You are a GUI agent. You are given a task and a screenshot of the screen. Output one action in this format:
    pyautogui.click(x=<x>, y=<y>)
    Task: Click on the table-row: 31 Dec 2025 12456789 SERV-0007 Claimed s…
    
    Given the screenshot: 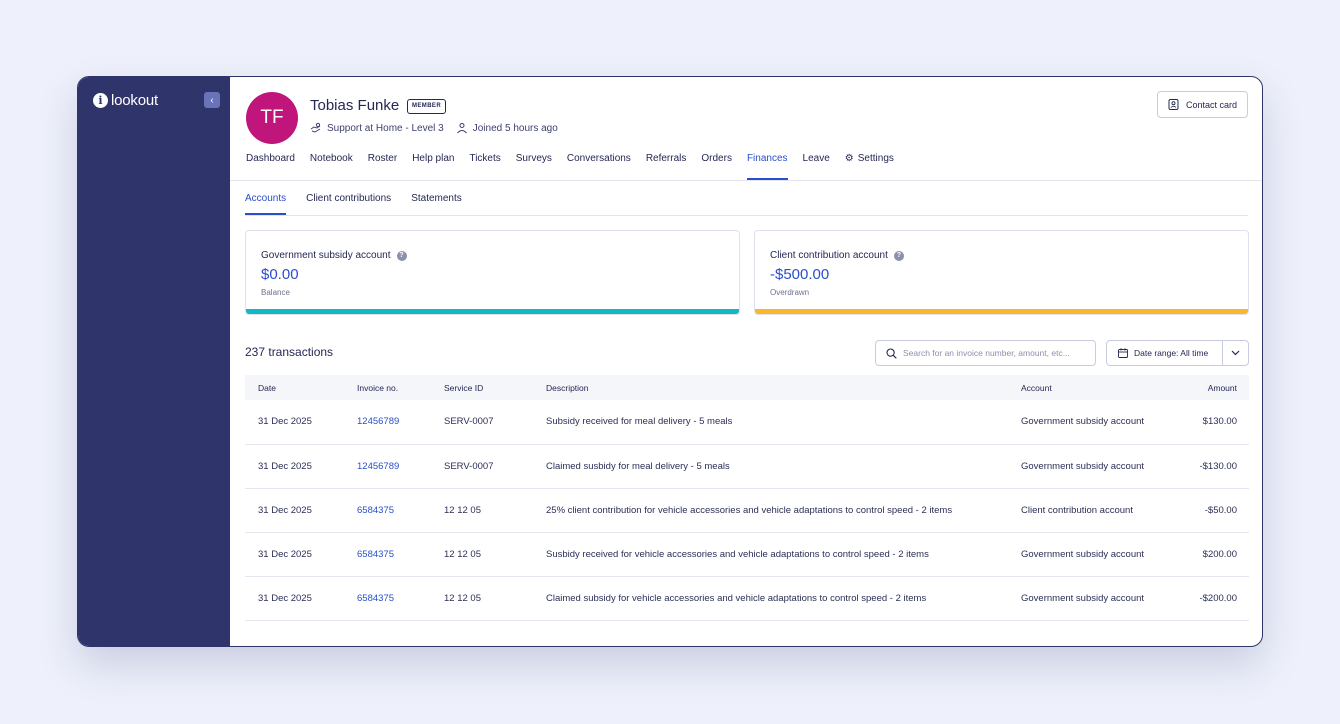 What is the action you would take?
    pyautogui.click(x=747, y=466)
    